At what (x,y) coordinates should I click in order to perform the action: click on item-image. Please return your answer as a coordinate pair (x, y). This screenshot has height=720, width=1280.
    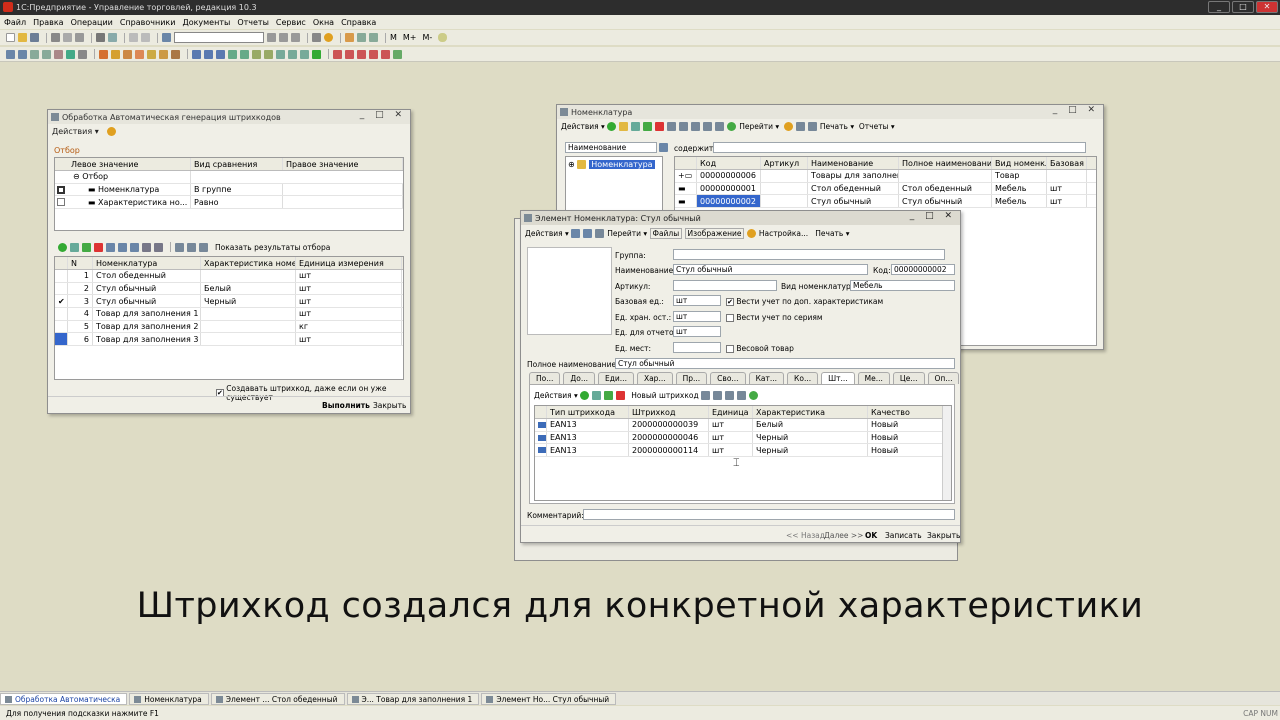
    Looking at the image, I should click on (569, 291).